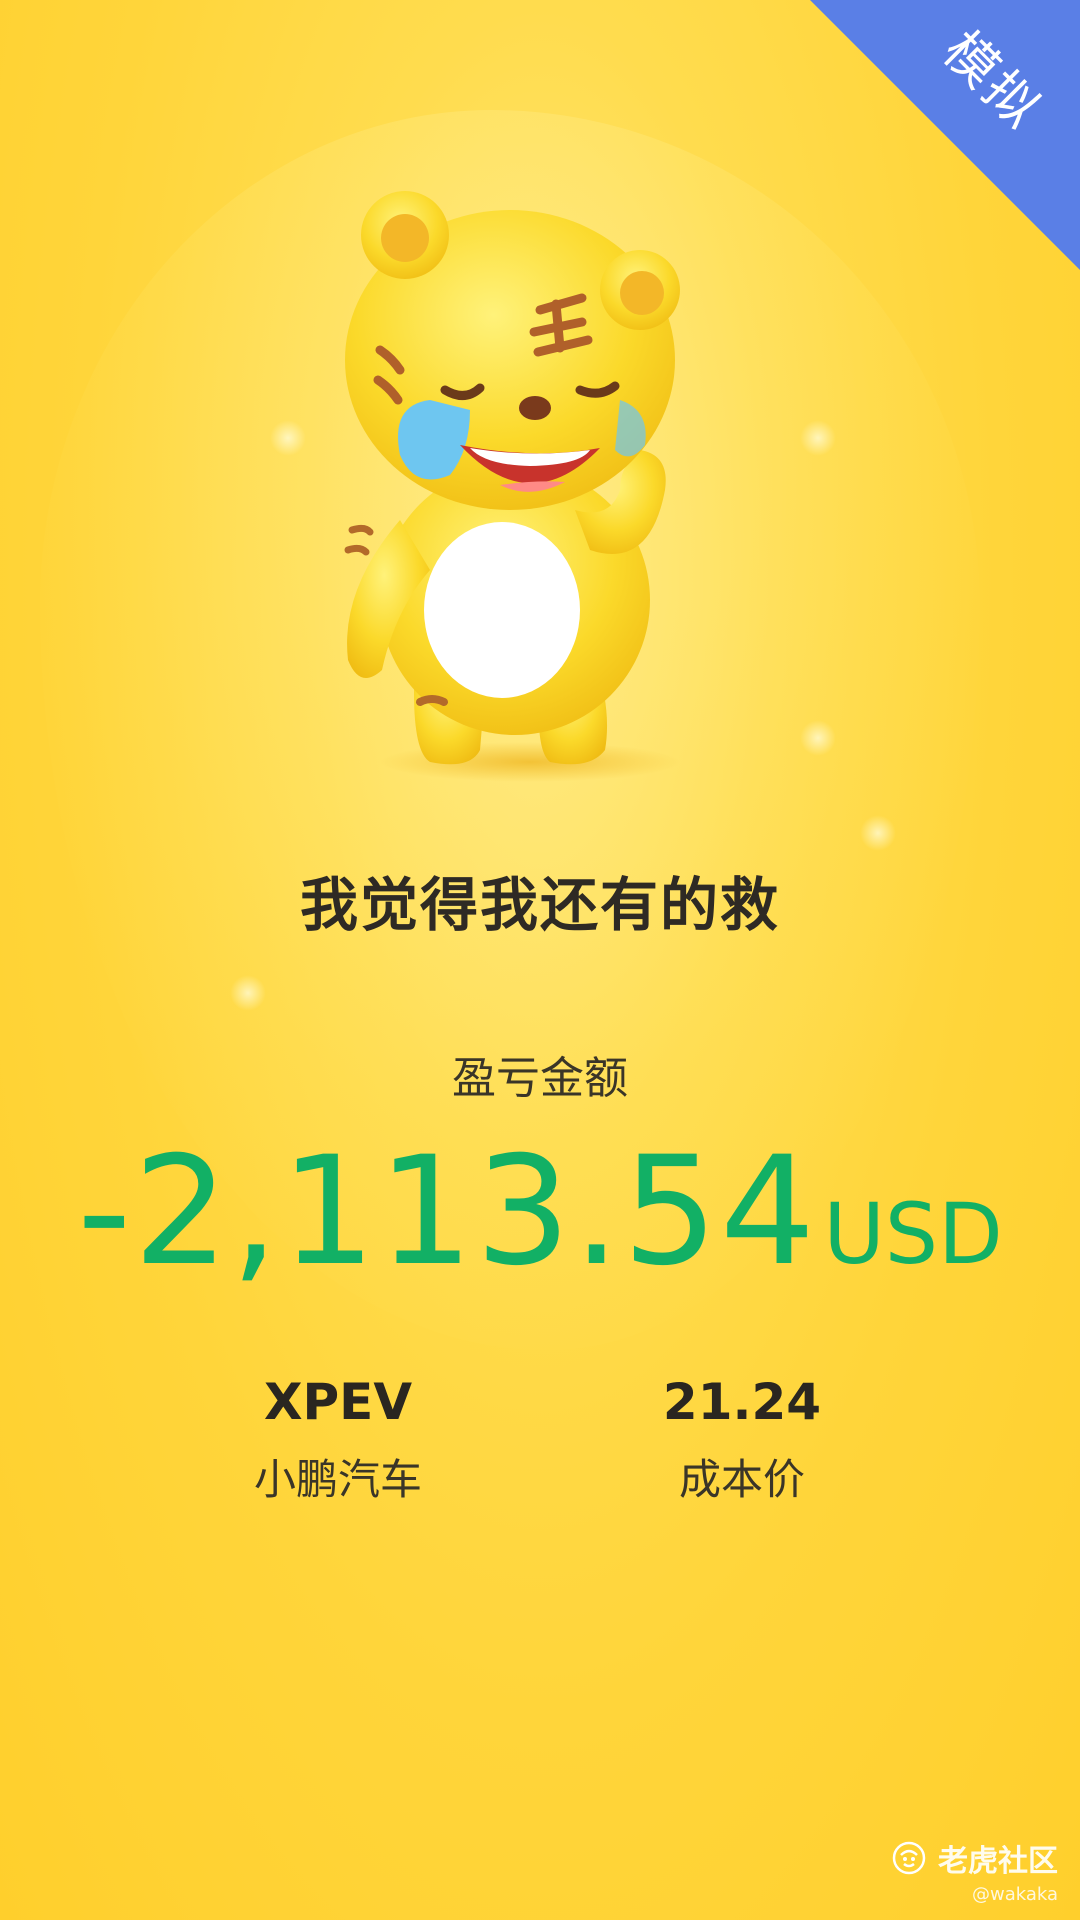 The image size is (1080, 1920). I want to click on stock-info: XPEV 小鹏汽车, so click(338, 1438).